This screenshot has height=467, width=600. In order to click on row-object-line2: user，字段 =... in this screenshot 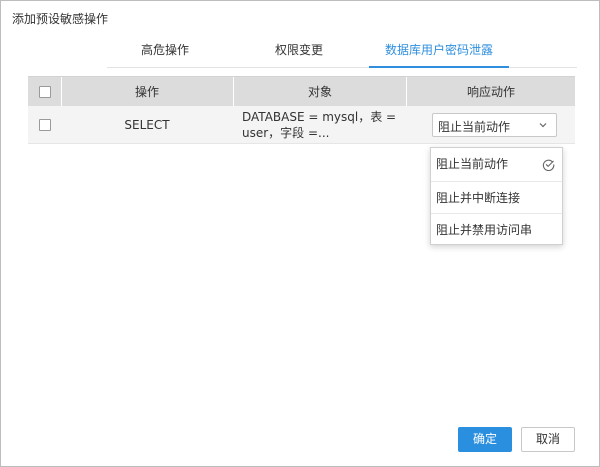, I will do `click(286, 133)`.